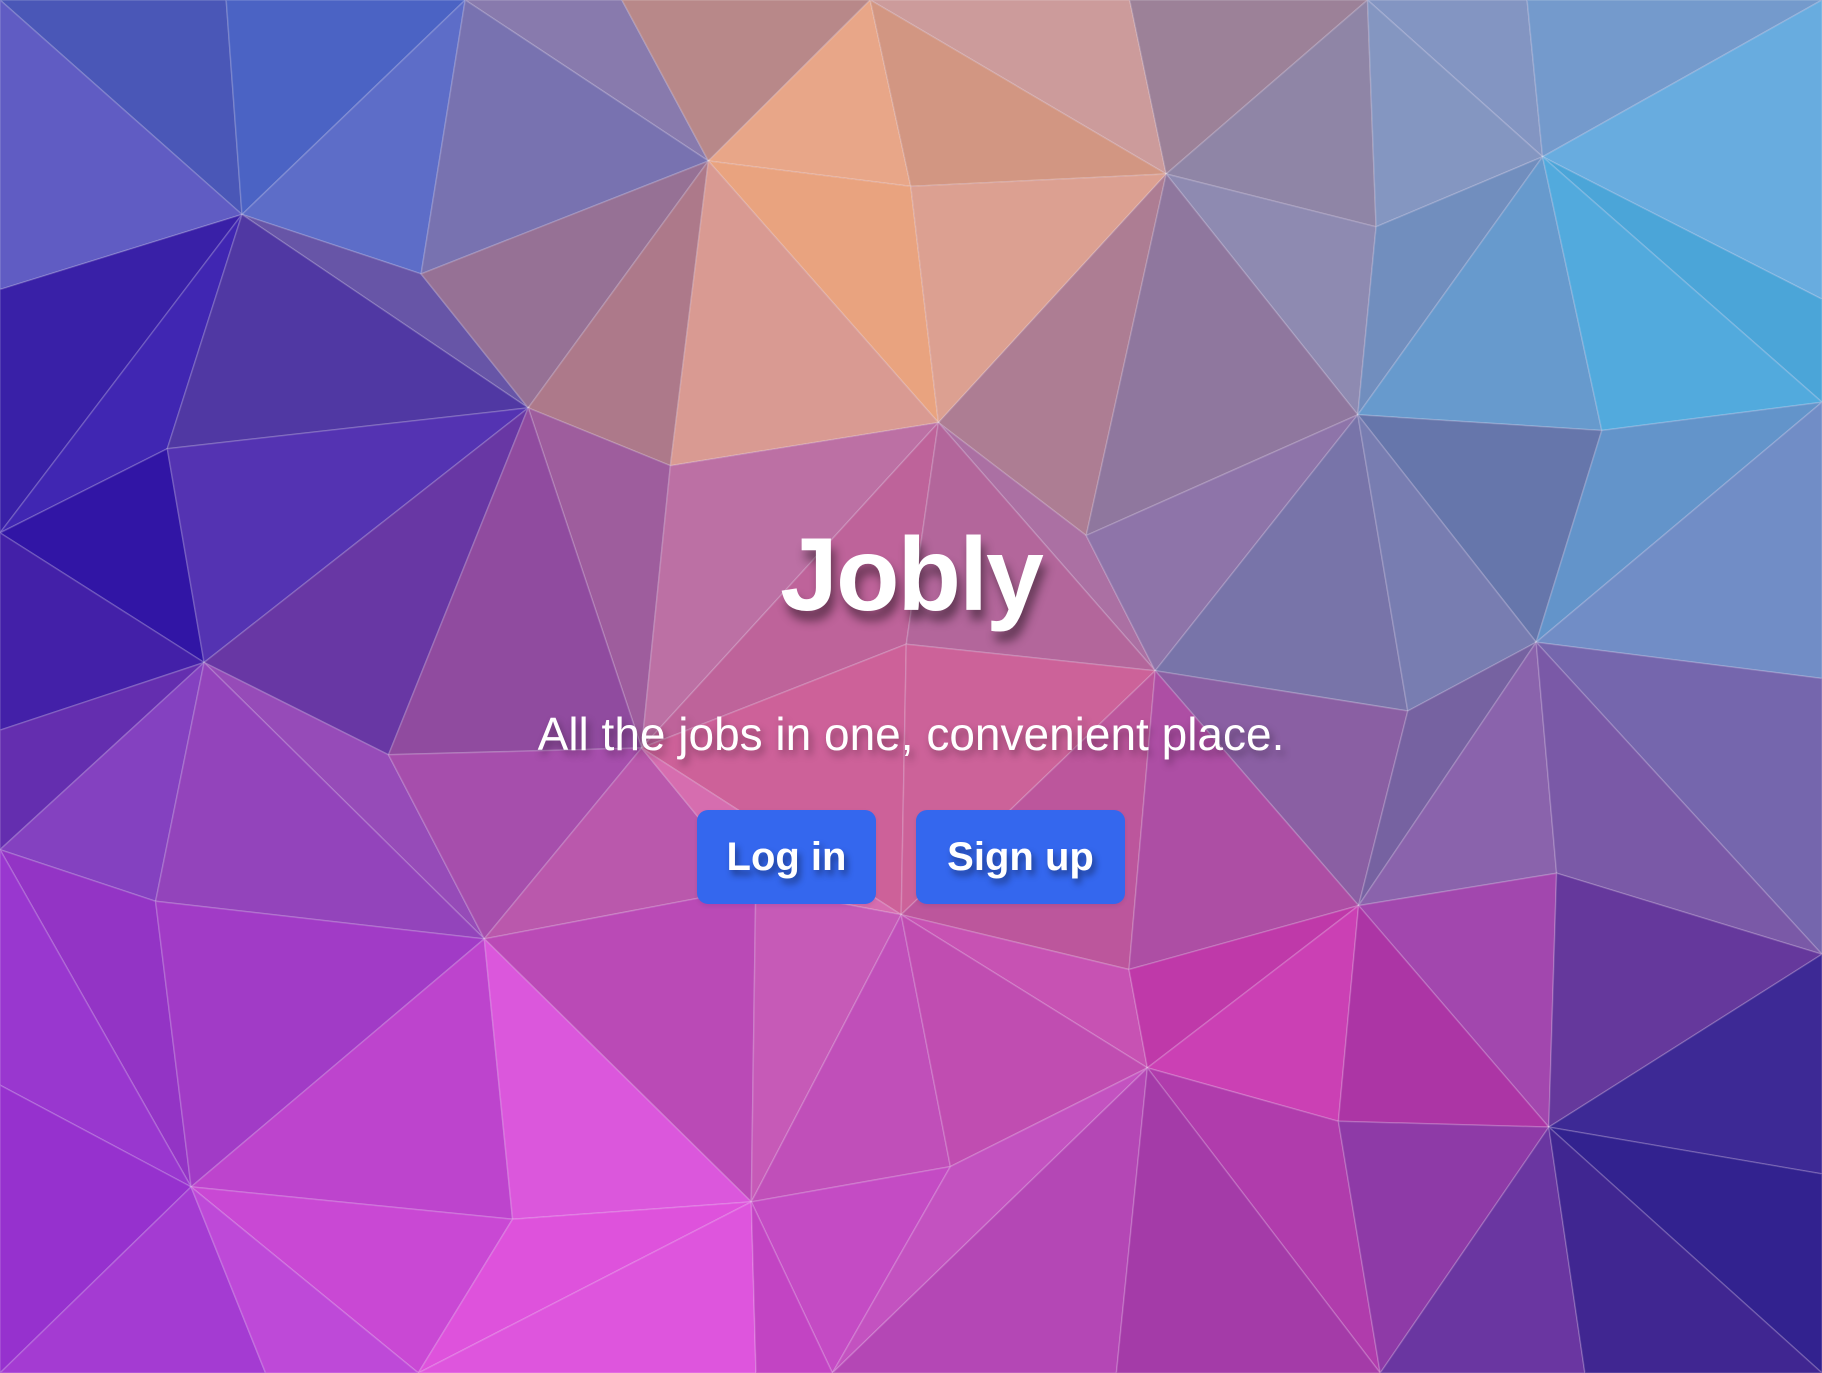  What do you see at coordinates (912, 575) in the screenshot?
I see `app-title: Jobly` at bounding box center [912, 575].